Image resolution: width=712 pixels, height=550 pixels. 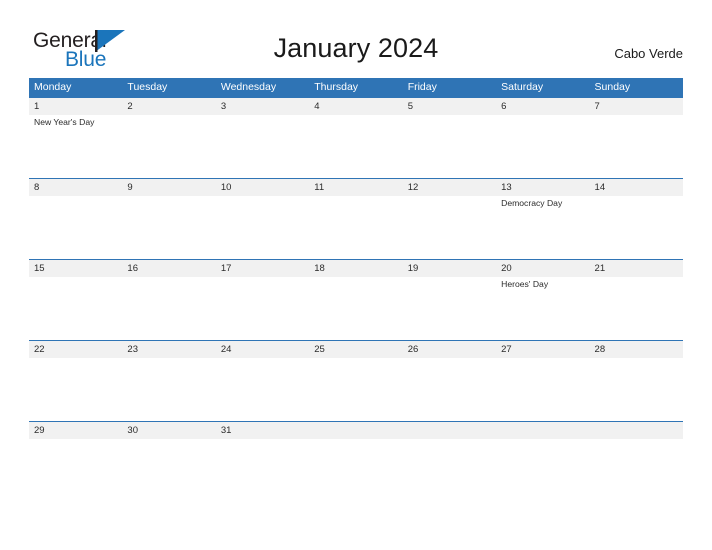 What do you see at coordinates (636, 187) in the screenshot?
I see `day-number: 14` at bounding box center [636, 187].